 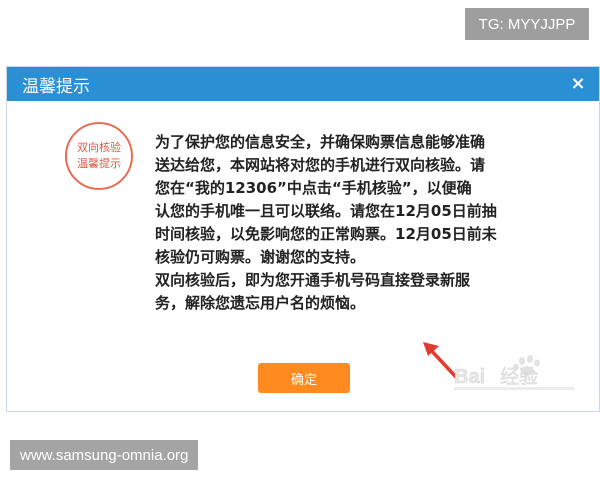 What do you see at coordinates (104, 455) in the screenshot?
I see `footer-url-label: www.samsung-omnia.org` at bounding box center [104, 455].